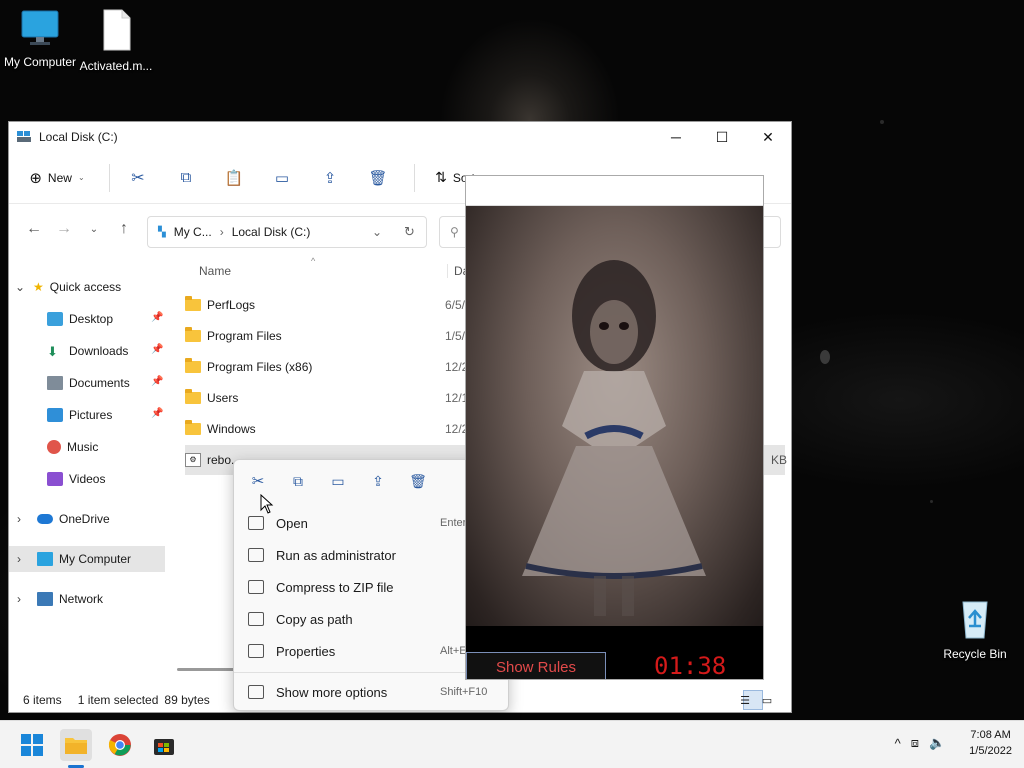  What do you see at coordinates (975, 654) in the screenshot?
I see `desktop-icon-label: Recycle Bin` at bounding box center [975, 654].